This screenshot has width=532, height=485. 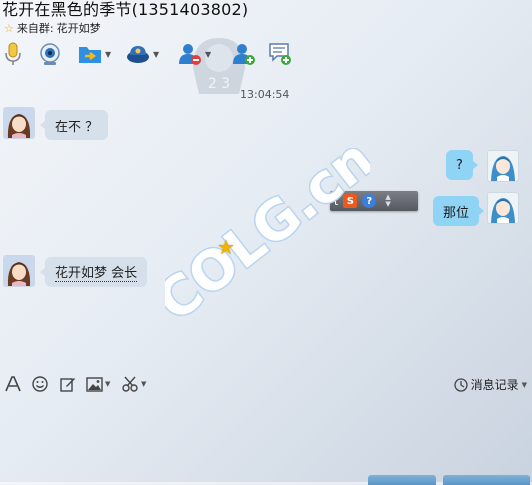 I want to click on emoji-button, so click(x=40, y=384).